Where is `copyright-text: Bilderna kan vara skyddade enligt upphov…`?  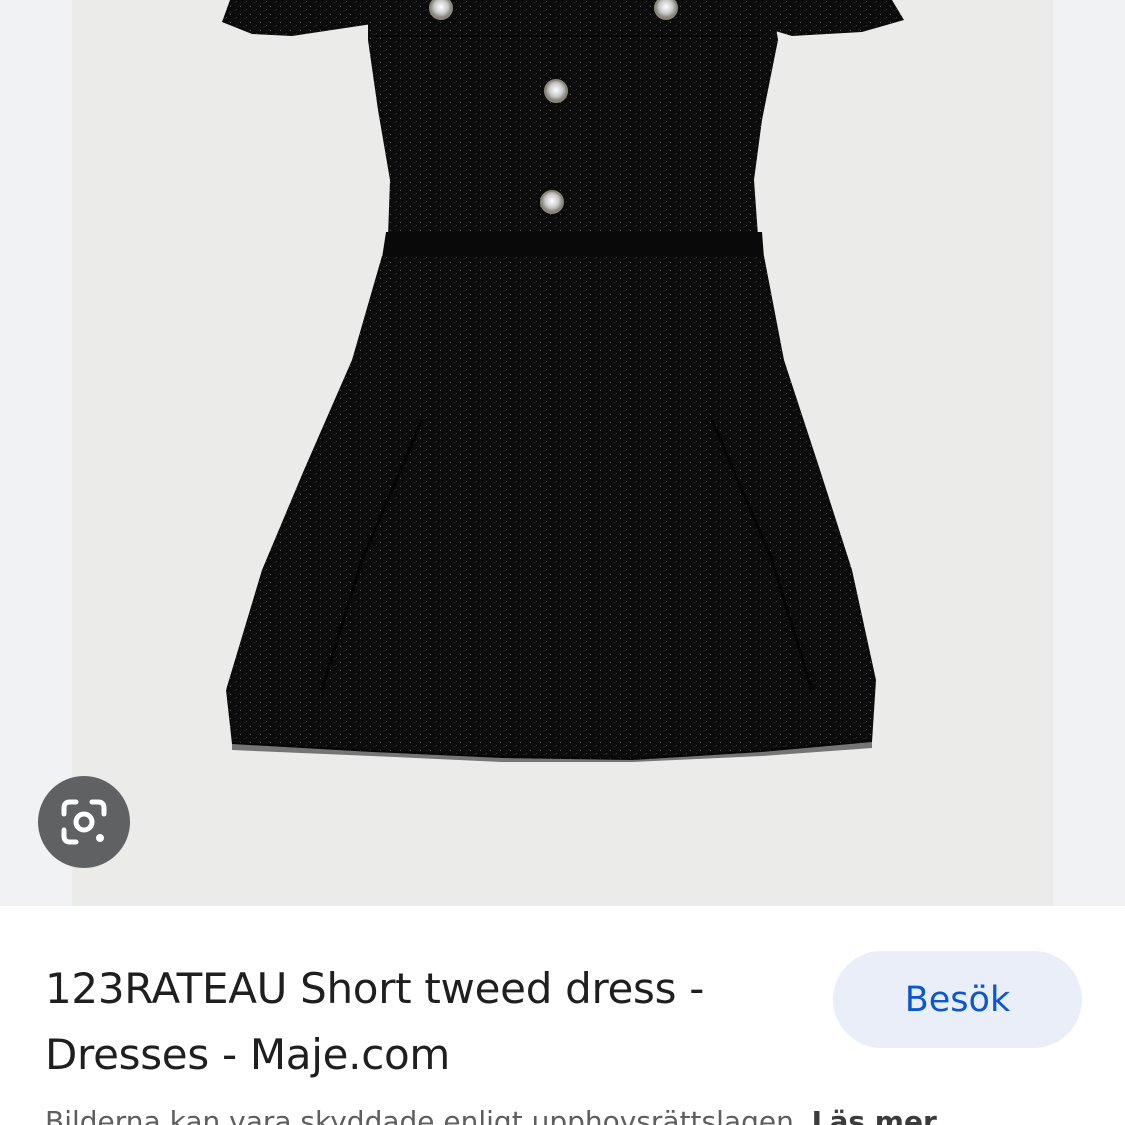
copyright-text: Bilderna kan vara skyddade enligt upphov… is located at coordinates (424, 1115).